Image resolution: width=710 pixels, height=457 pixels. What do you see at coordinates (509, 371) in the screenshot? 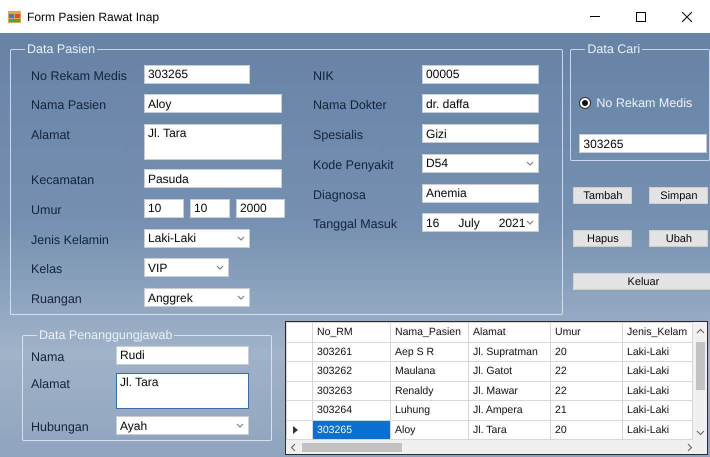
I see `table-cell: Jl. Gatot` at bounding box center [509, 371].